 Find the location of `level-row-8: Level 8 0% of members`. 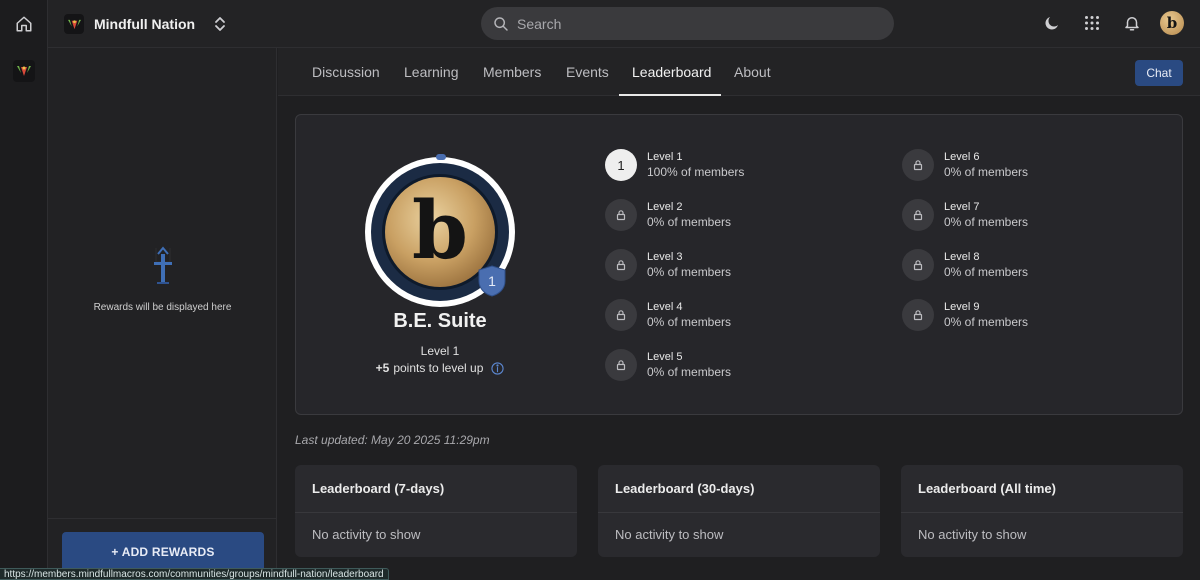

level-row-8: Level 8 0% of members is located at coordinates (965, 265).